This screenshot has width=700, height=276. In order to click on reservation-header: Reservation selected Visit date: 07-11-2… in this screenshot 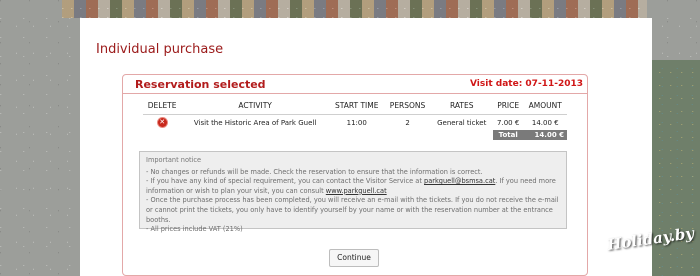, I will do `click(355, 84)`.